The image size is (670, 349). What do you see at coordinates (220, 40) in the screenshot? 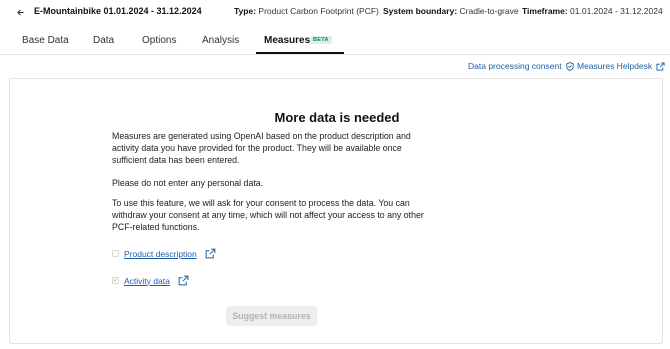
I see `tab-analysis: Analysis` at bounding box center [220, 40].